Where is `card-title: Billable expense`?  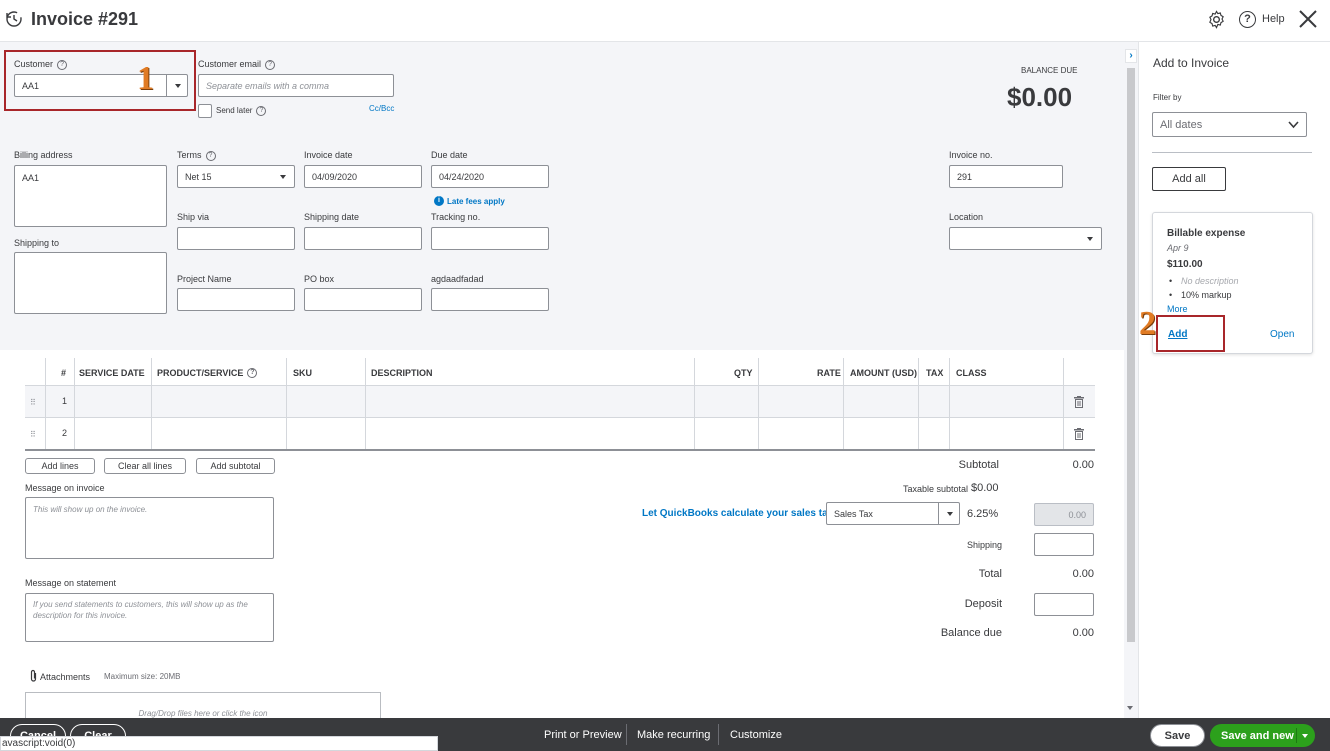 card-title: Billable expense is located at coordinates (1206, 233).